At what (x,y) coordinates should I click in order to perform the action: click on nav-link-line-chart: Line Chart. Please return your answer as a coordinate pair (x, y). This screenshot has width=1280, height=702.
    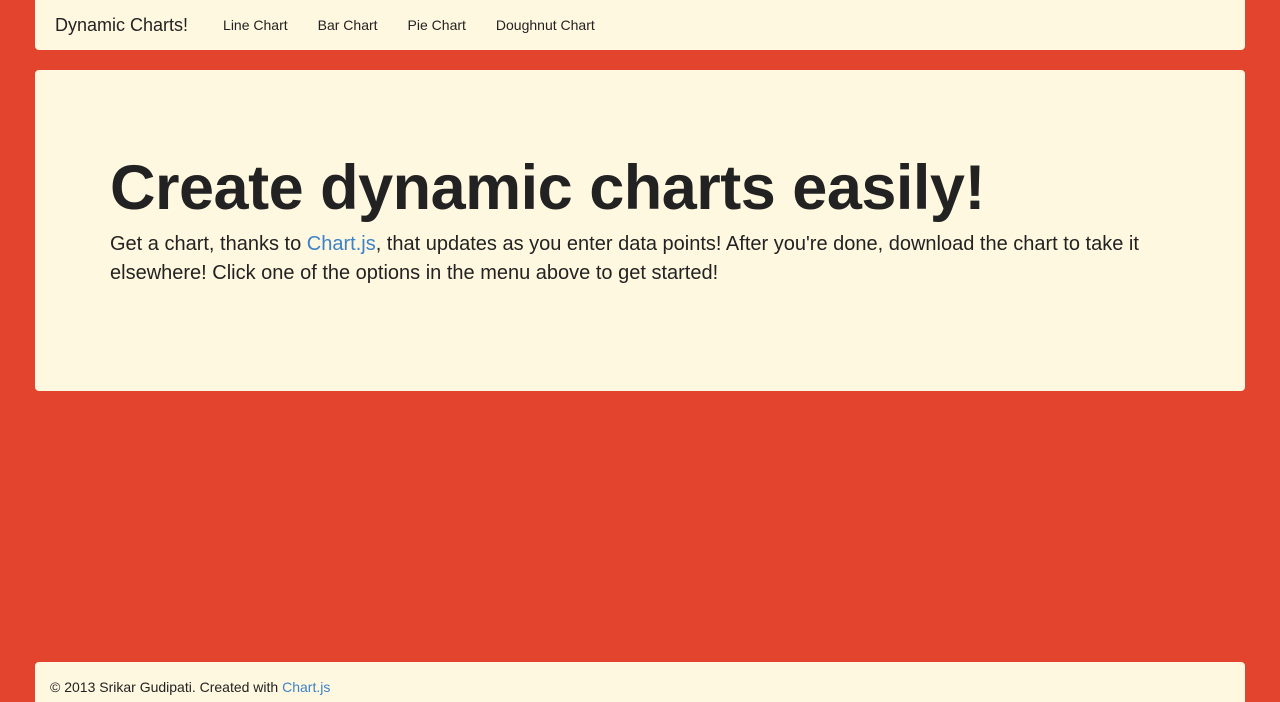
    Looking at the image, I should click on (255, 25).